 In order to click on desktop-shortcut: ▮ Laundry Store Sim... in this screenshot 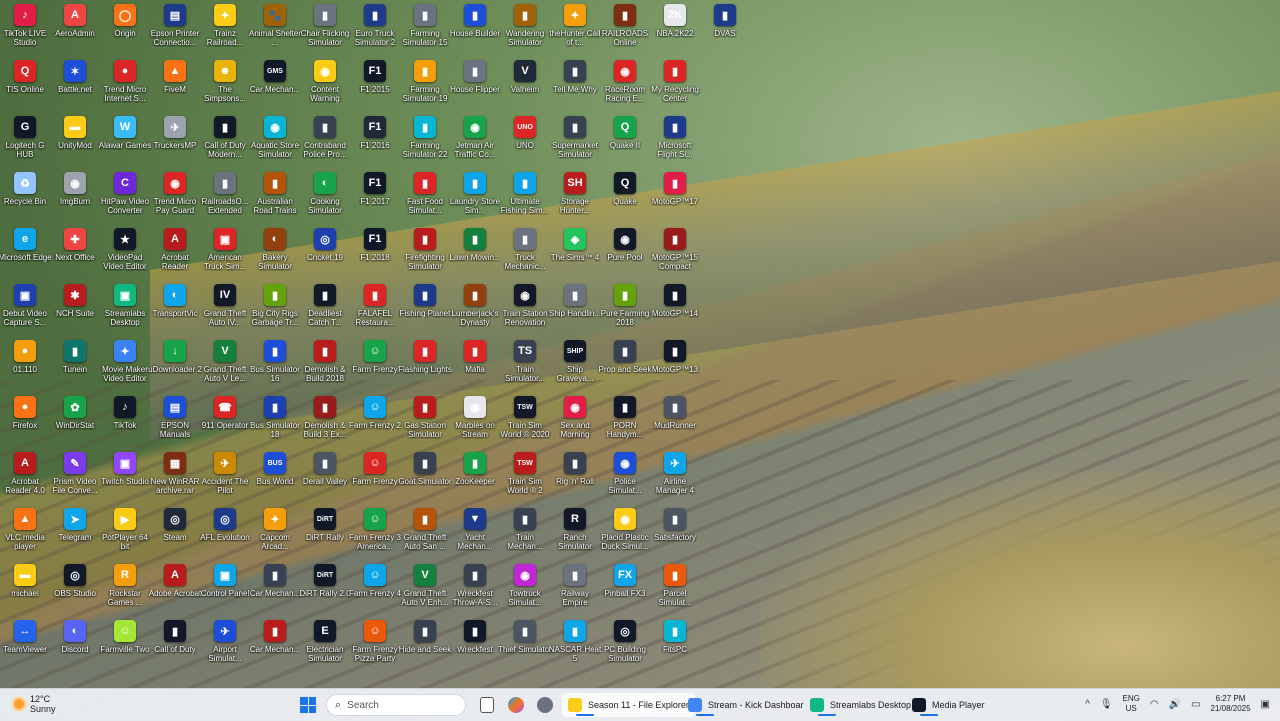, I will do `click(475, 196)`.